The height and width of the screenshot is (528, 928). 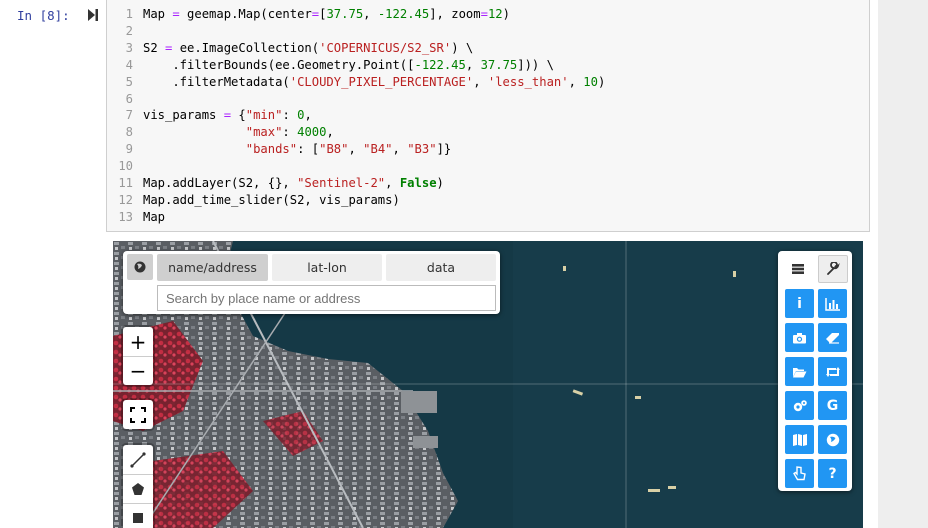 What do you see at coordinates (93, 15) in the screenshot?
I see `step-forward-icon` at bounding box center [93, 15].